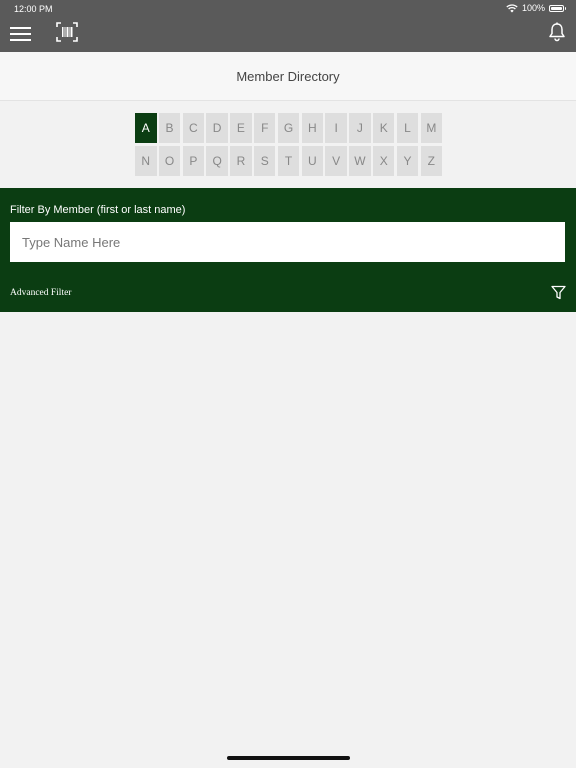  What do you see at coordinates (336, 161) in the screenshot?
I see `letter-button-v: V` at bounding box center [336, 161].